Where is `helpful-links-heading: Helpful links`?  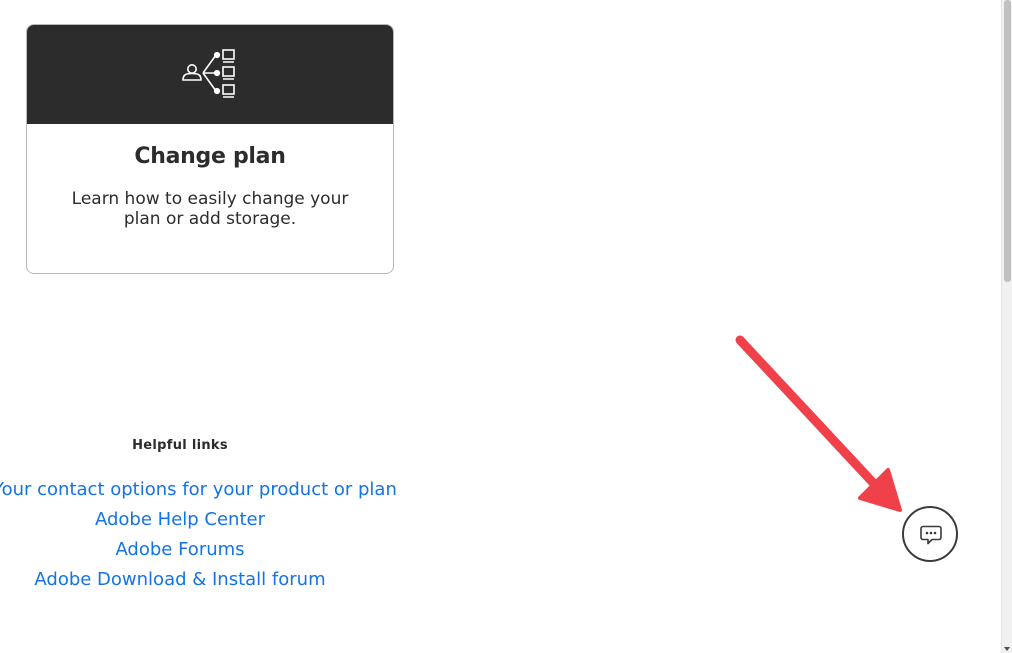 helpful-links-heading: Helpful links is located at coordinates (180, 445).